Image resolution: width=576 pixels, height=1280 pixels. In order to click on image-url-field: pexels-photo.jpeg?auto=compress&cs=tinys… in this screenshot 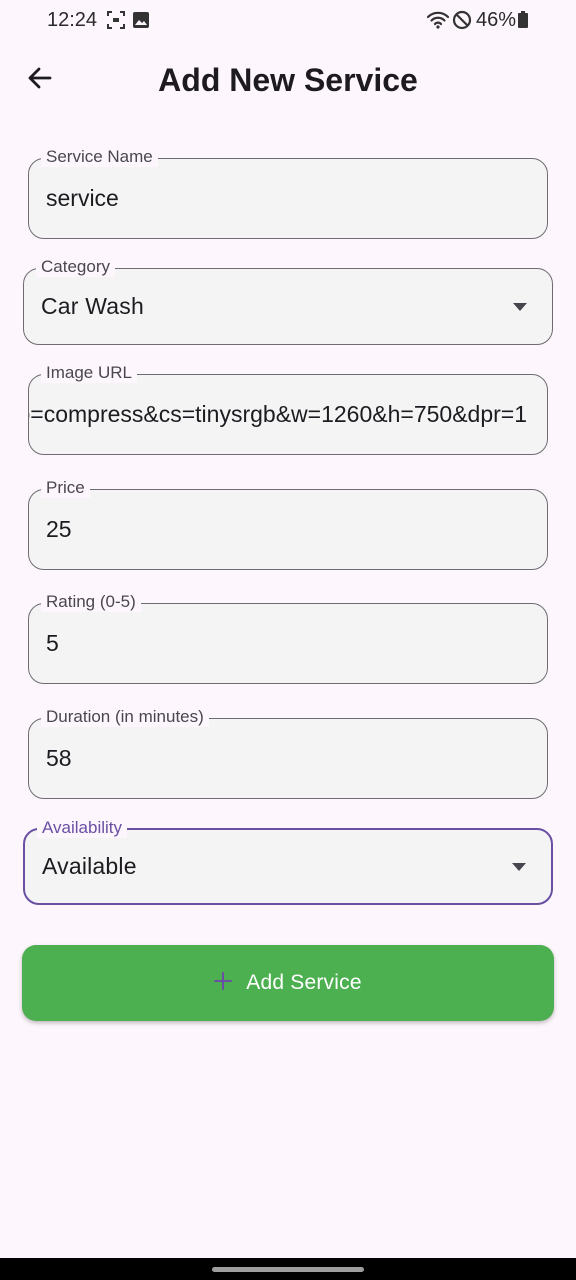, I will do `click(288, 409)`.